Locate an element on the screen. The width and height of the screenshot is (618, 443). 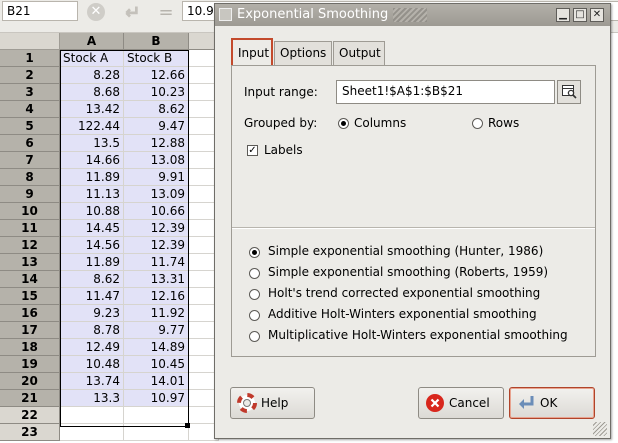
maximize-button: □ is located at coordinates (580, 15).